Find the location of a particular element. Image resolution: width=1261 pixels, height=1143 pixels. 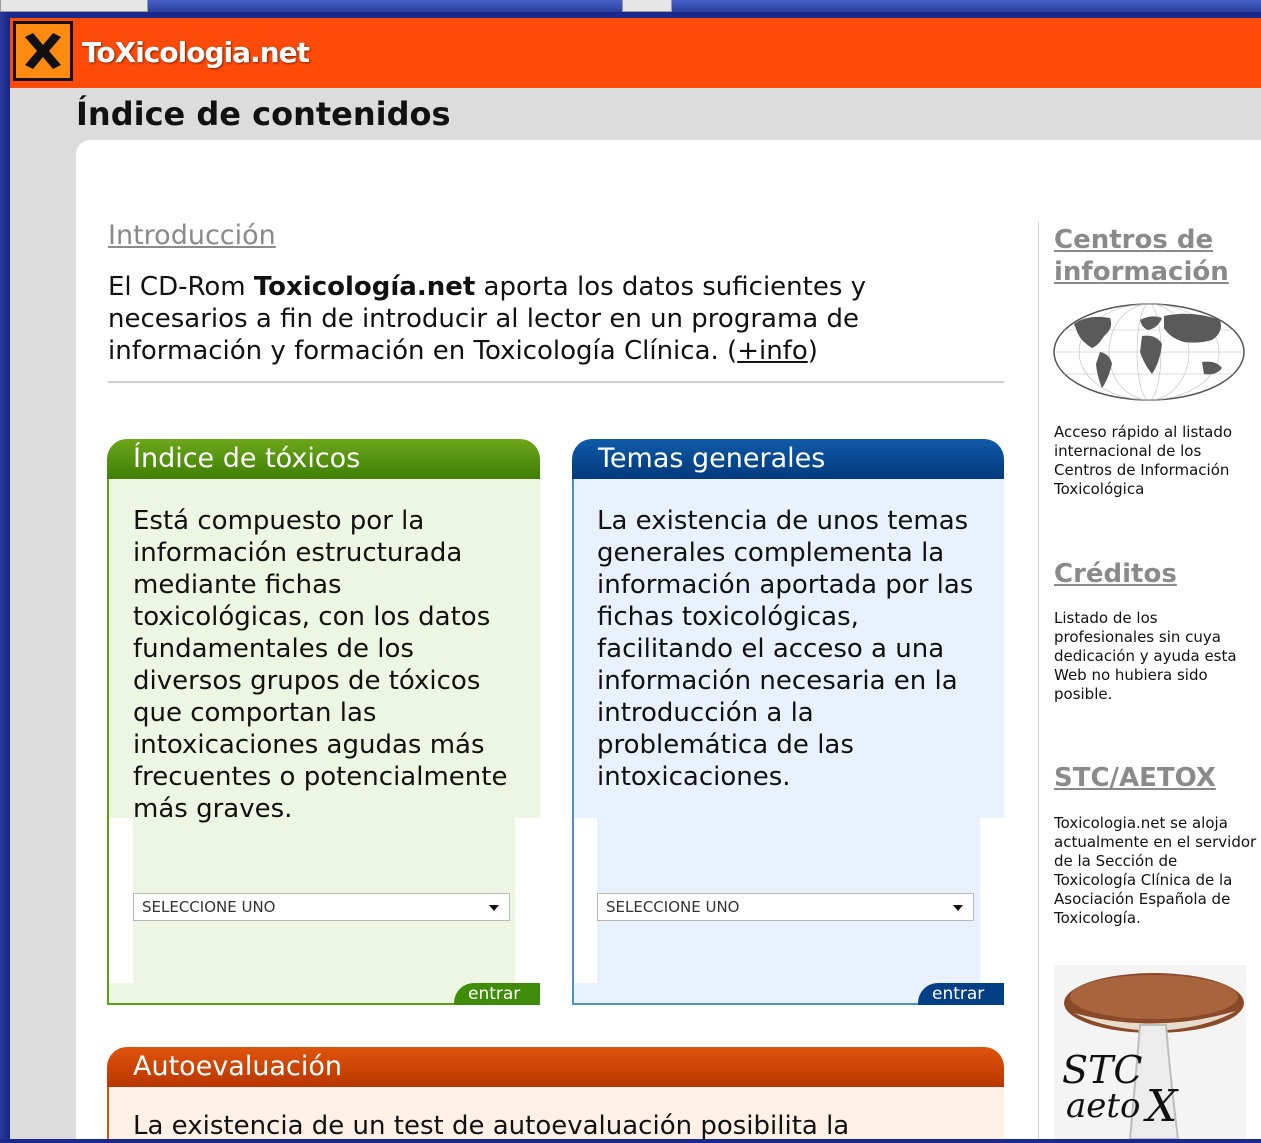

hazard-x-icon is located at coordinates (43, 51).